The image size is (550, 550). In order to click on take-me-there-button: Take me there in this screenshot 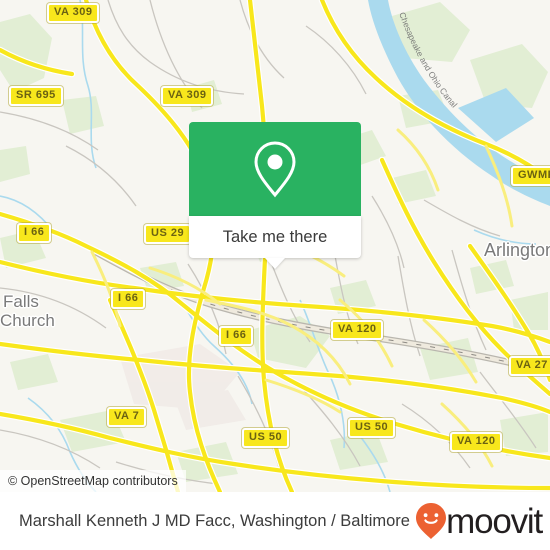, I will do `click(275, 242)`.